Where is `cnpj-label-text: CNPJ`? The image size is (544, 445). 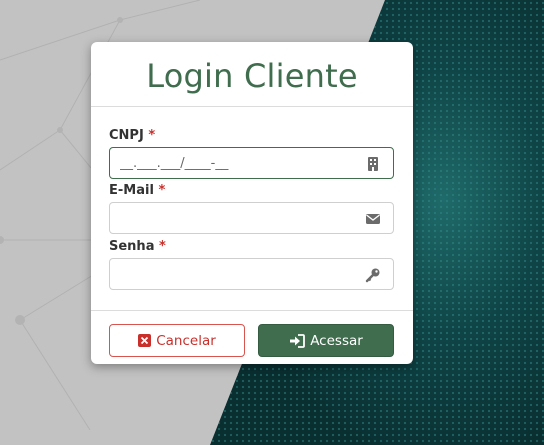
cnpj-label-text: CNPJ is located at coordinates (126, 135).